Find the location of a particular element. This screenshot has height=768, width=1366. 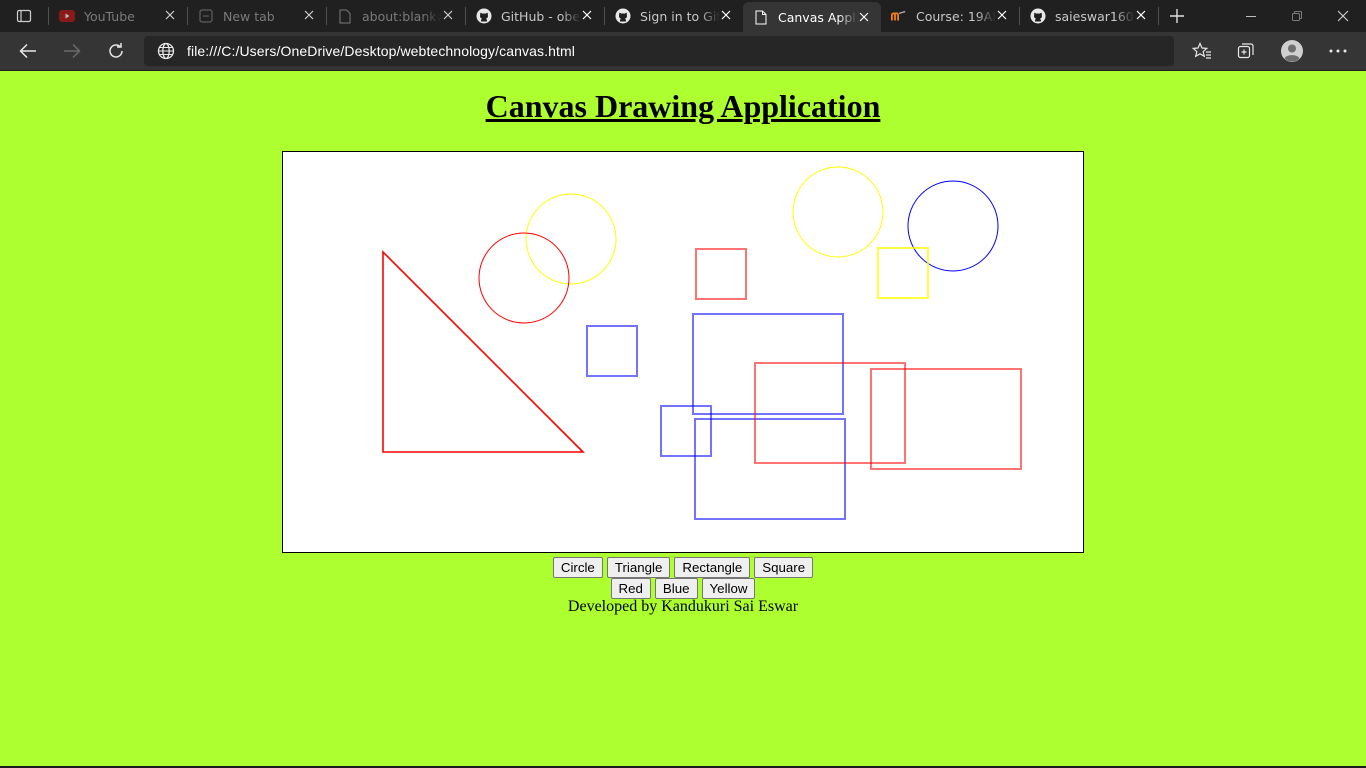

shape-triangle is located at coordinates (483, 351).